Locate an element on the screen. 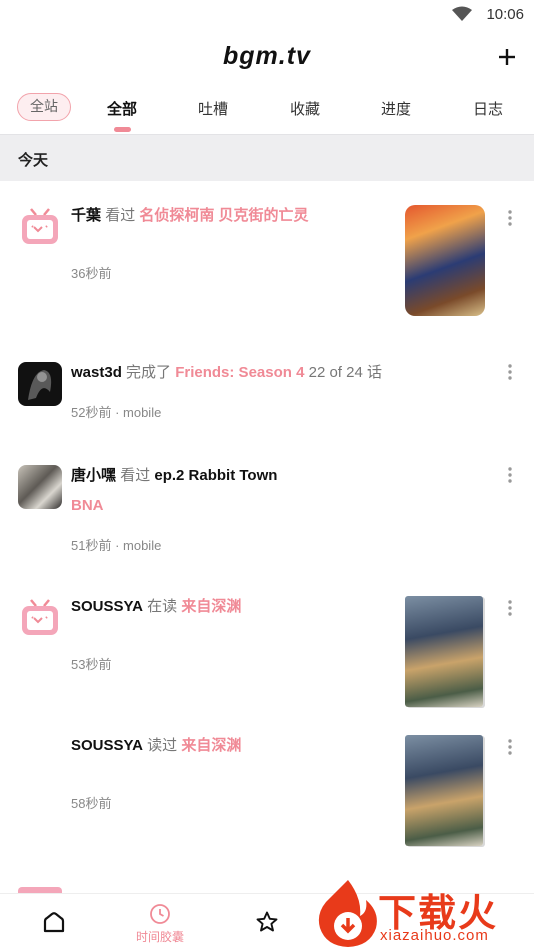 The height and width of the screenshot is (949, 534). app-logo: bgm.tv is located at coordinates (267, 56).